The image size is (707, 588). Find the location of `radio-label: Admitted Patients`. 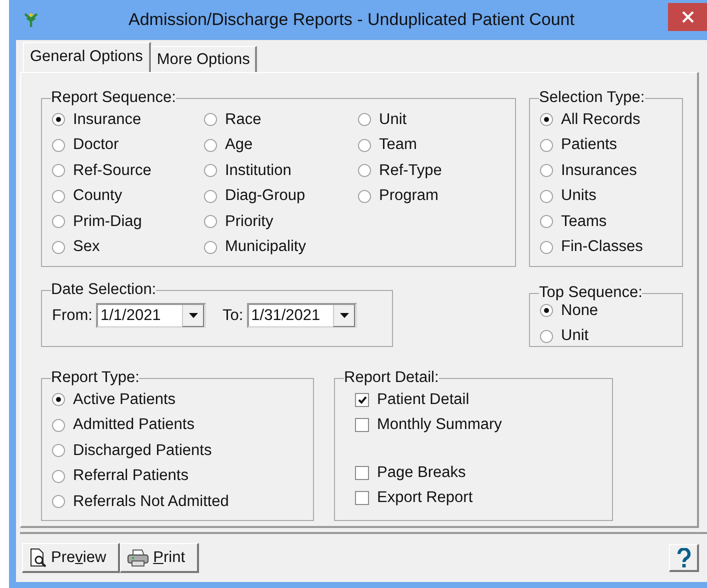

radio-label: Admitted Patients is located at coordinates (133, 425).